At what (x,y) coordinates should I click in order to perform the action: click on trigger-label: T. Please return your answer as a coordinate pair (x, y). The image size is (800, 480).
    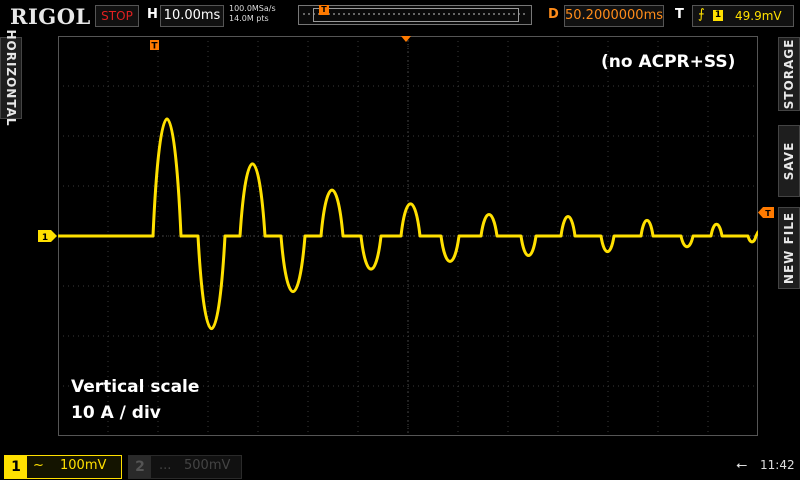
    Looking at the image, I should click on (679, 14).